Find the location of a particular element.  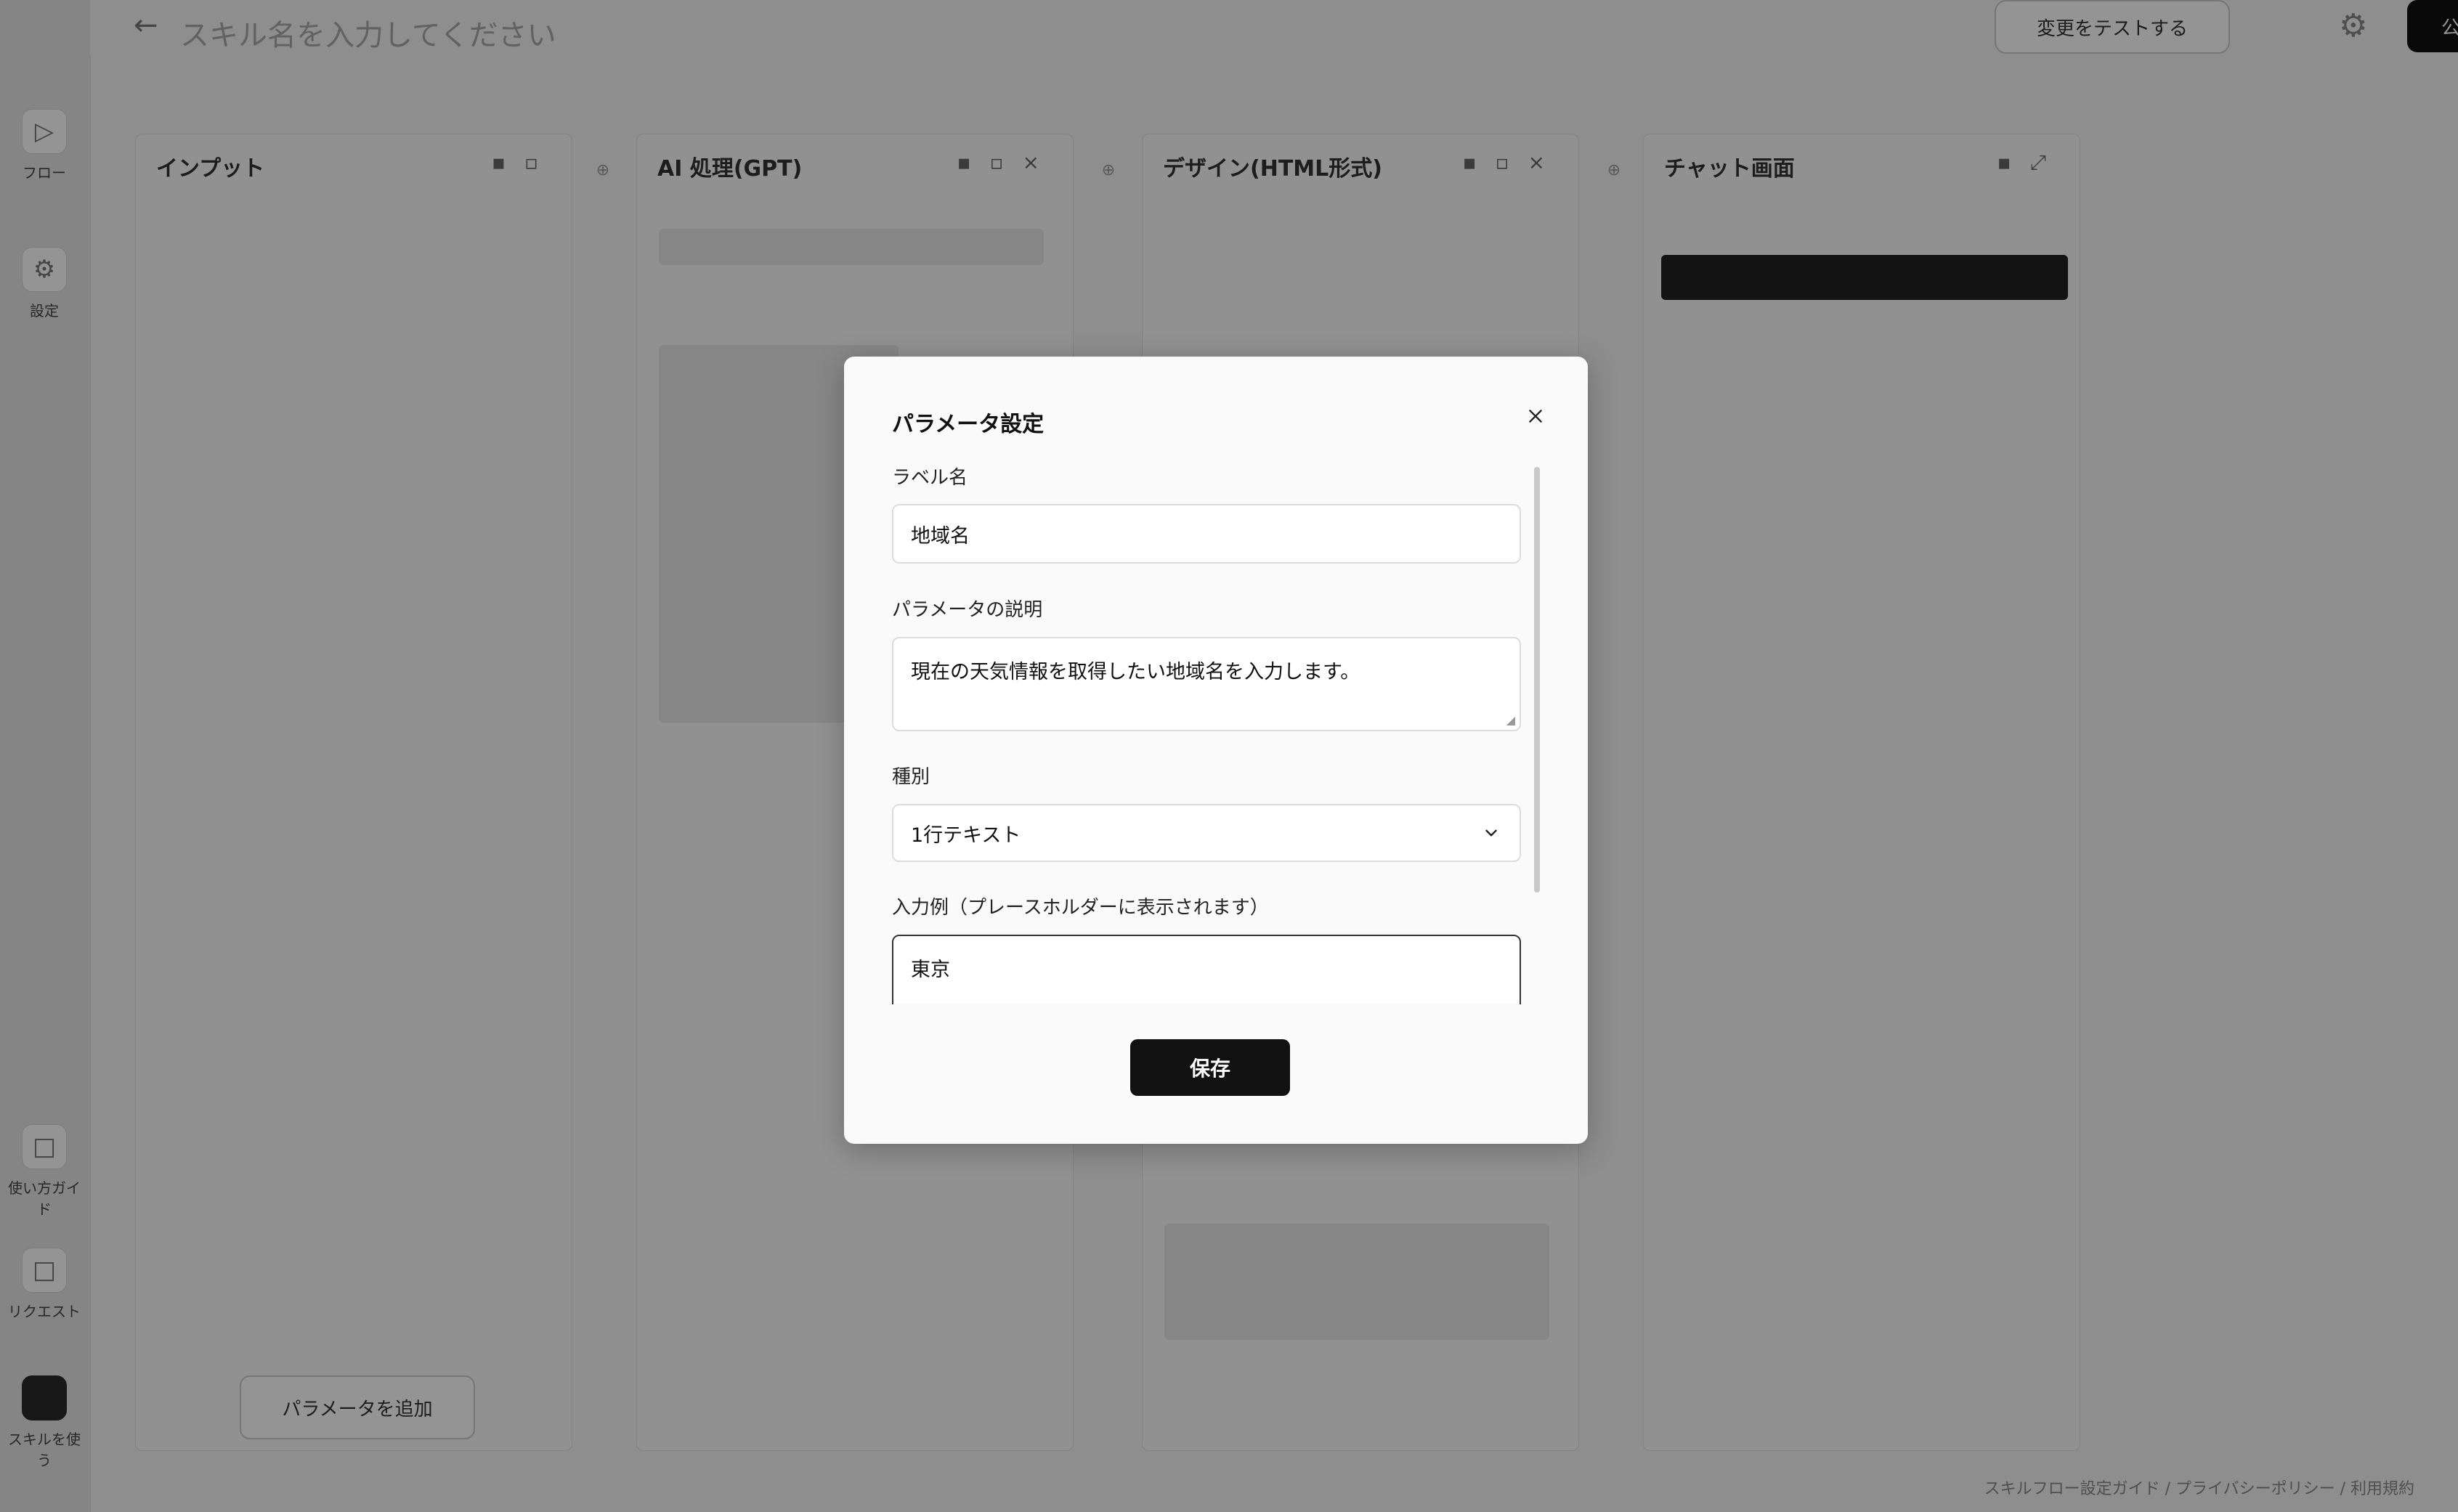

example-input: 東京 is located at coordinates (1206, 969).